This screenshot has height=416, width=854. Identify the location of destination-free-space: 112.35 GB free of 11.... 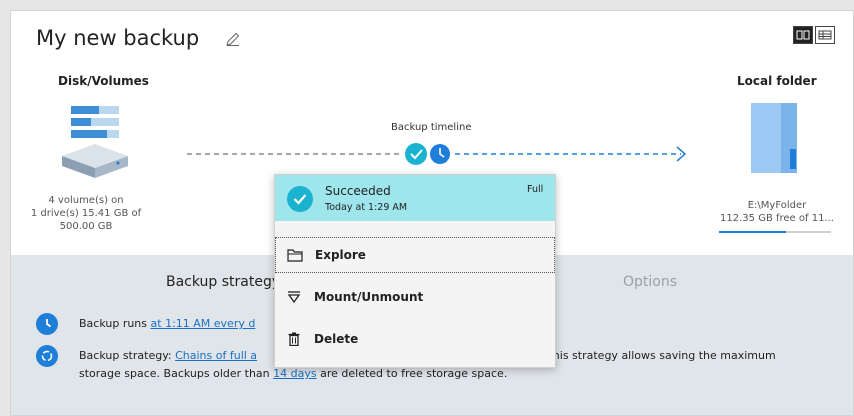
(777, 218).